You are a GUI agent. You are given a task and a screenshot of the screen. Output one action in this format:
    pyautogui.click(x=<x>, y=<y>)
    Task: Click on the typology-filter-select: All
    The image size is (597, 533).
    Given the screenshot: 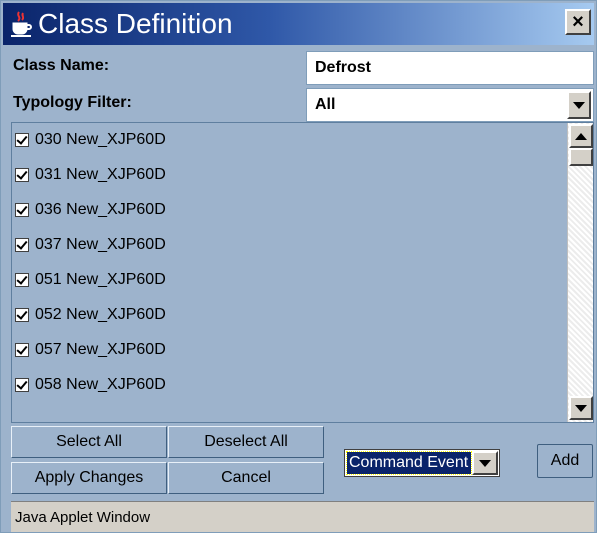 What is the action you would take?
    pyautogui.click(x=450, y=105)
    